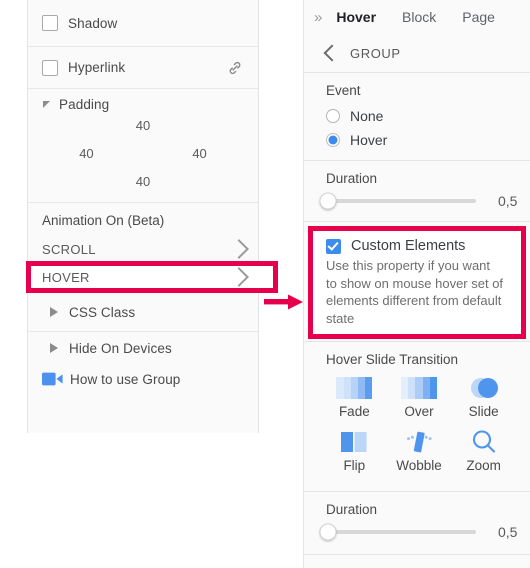 The width and height of the screenshot is (530, 568). What do you see at coordinates (343, 90) in the screenshot?
I see `event-title: Event` at bounding box center [343, 90].